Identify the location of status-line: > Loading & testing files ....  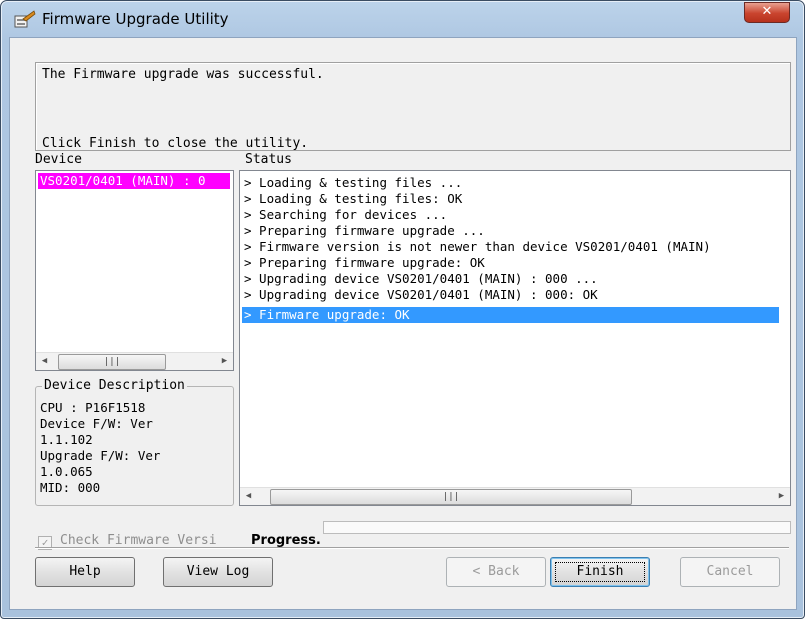
(353, 182).